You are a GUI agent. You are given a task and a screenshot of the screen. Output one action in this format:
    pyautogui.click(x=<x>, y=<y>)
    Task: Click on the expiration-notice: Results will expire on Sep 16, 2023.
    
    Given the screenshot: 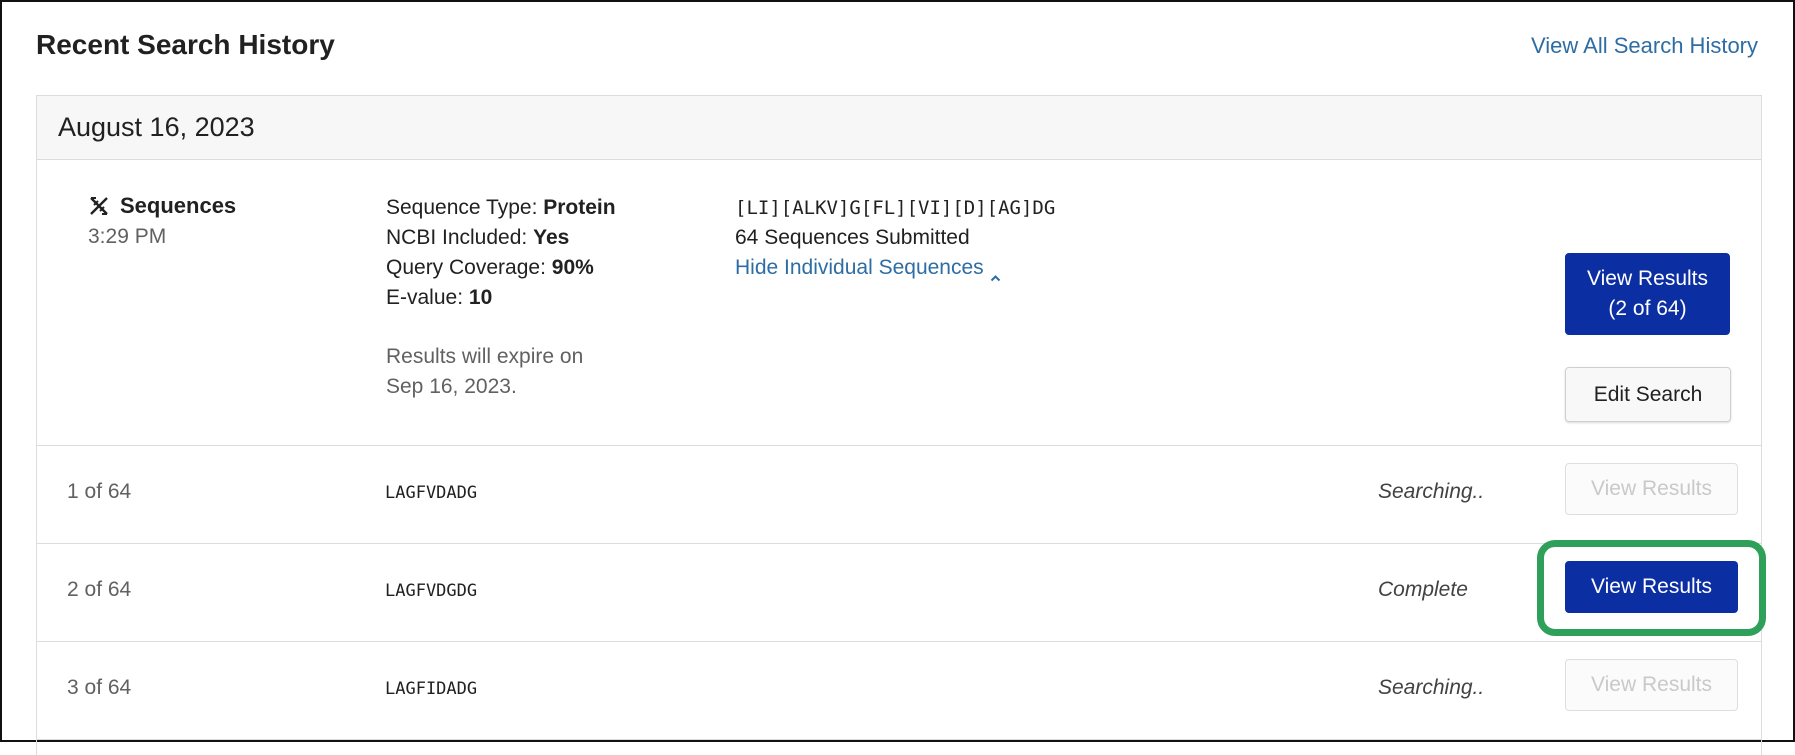 What is the action you would take?
    pyautogui.click(x=485, y=371)
    